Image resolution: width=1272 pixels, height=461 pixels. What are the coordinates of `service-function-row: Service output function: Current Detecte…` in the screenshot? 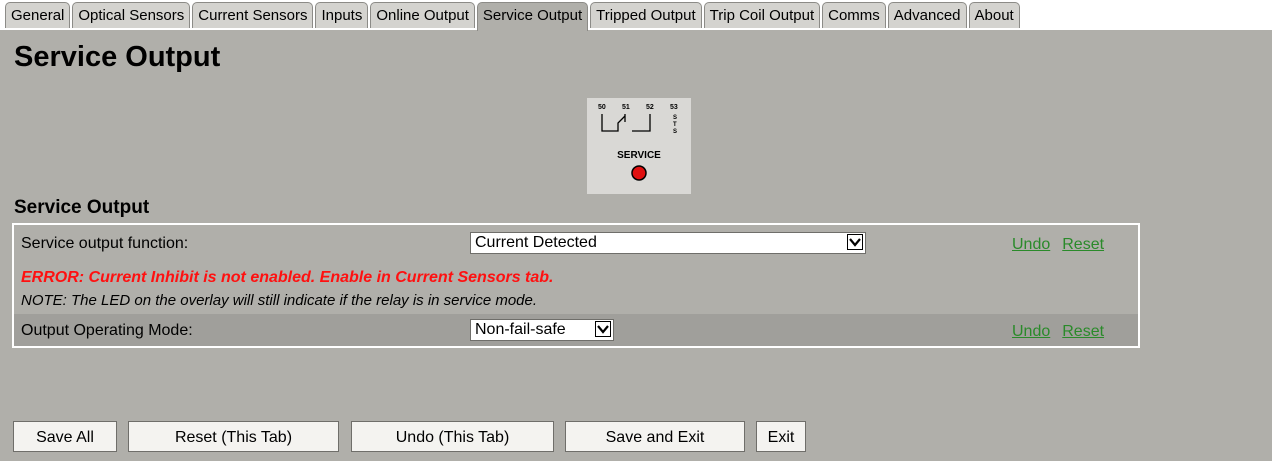 It's located at (576, 243).